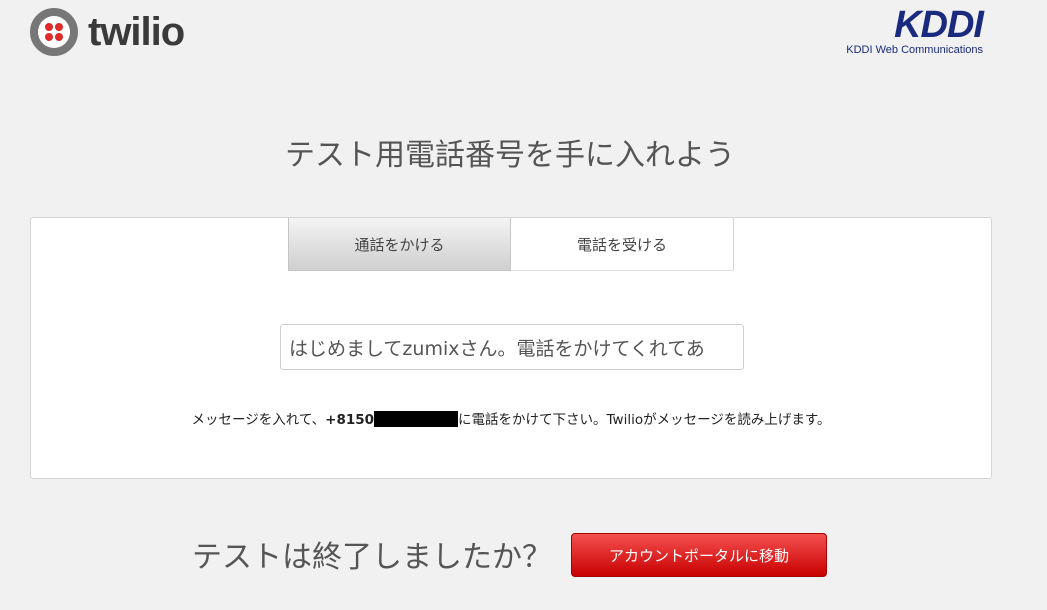 Image resolution: width=1047 pixels, height=610 pixels. I want to click on kddi-logo: KDDI KDDI Web Communications, so click(915, 30).